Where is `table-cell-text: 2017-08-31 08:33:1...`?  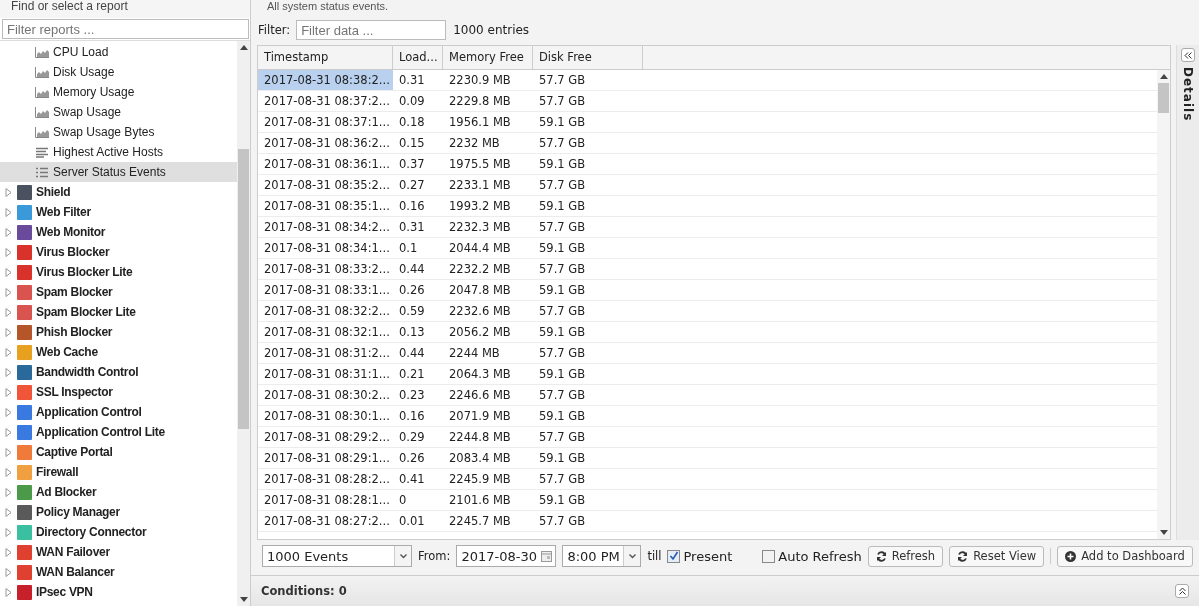 table-cell-text: 2017-08-31 08:33:1... is located at coordinates (327, 290).